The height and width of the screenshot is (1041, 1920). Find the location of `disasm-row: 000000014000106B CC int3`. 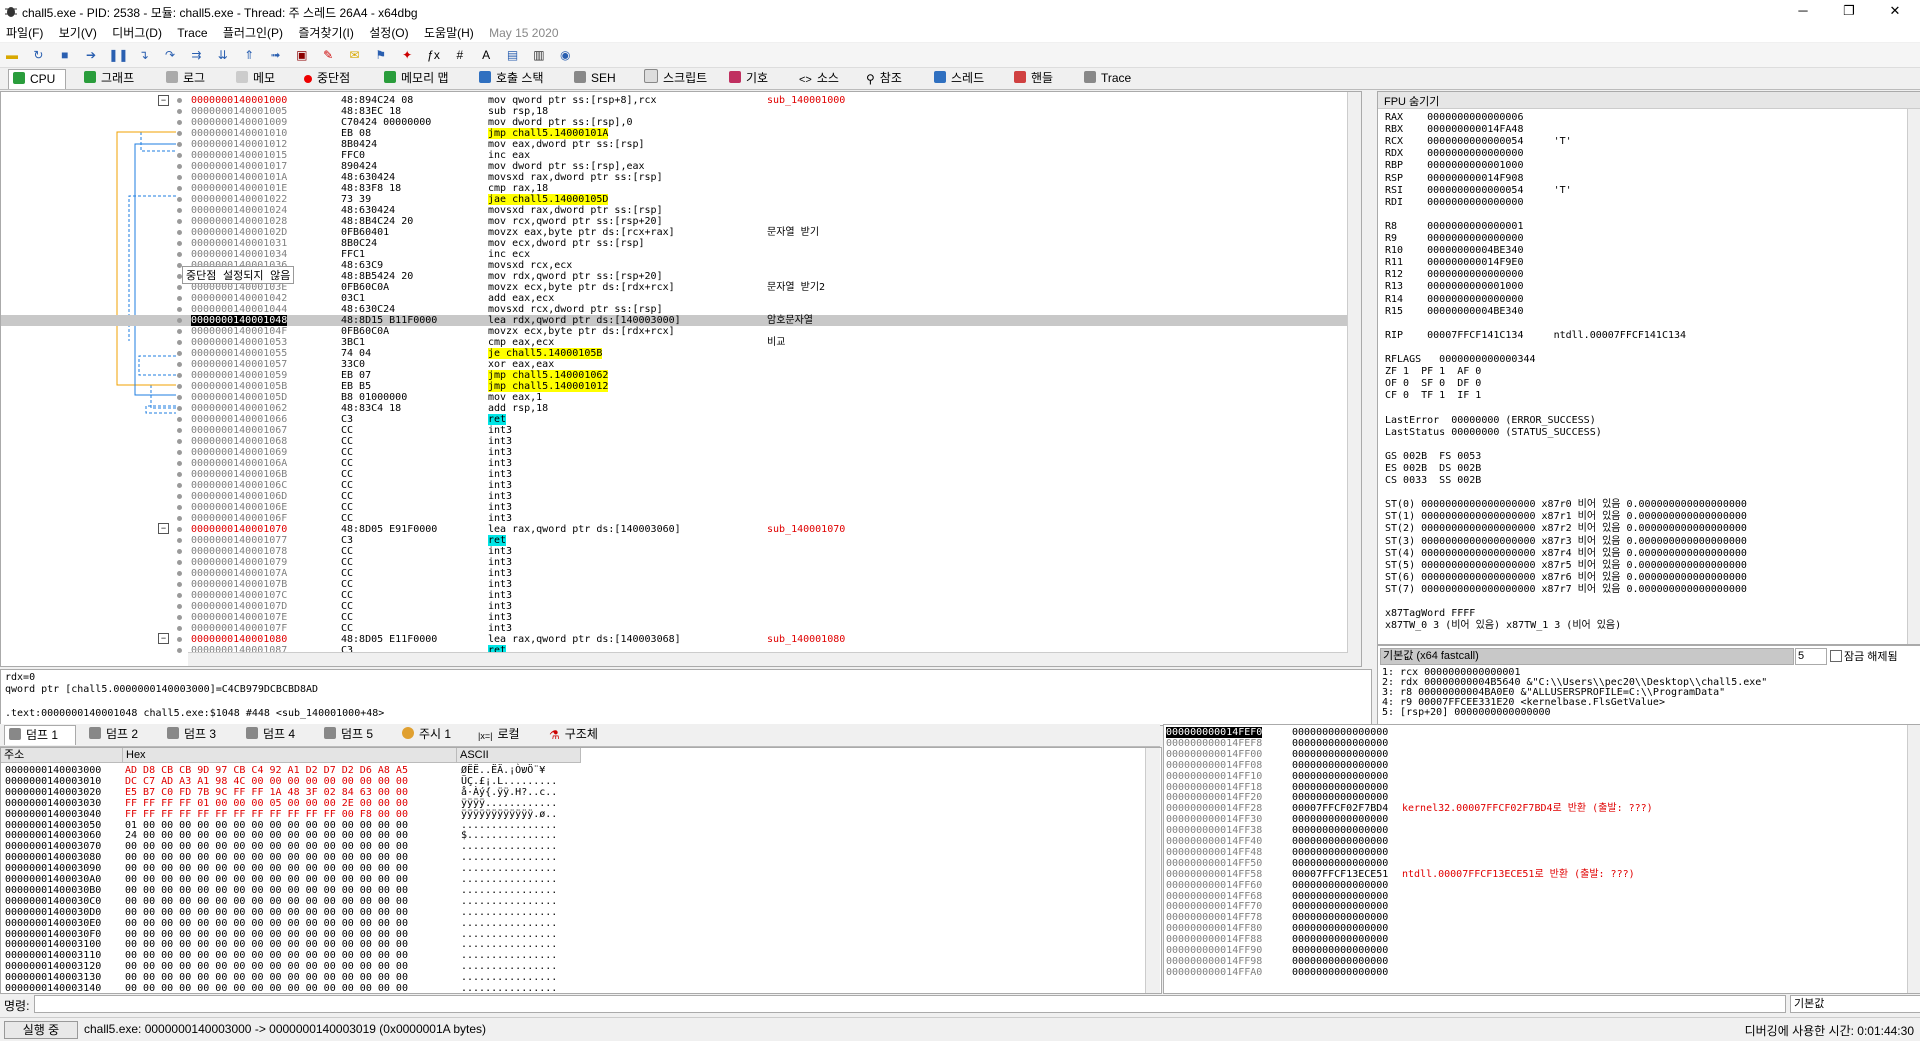

disasm-row: 000000014000106B CC int3 is located at coordinates (681, 474).